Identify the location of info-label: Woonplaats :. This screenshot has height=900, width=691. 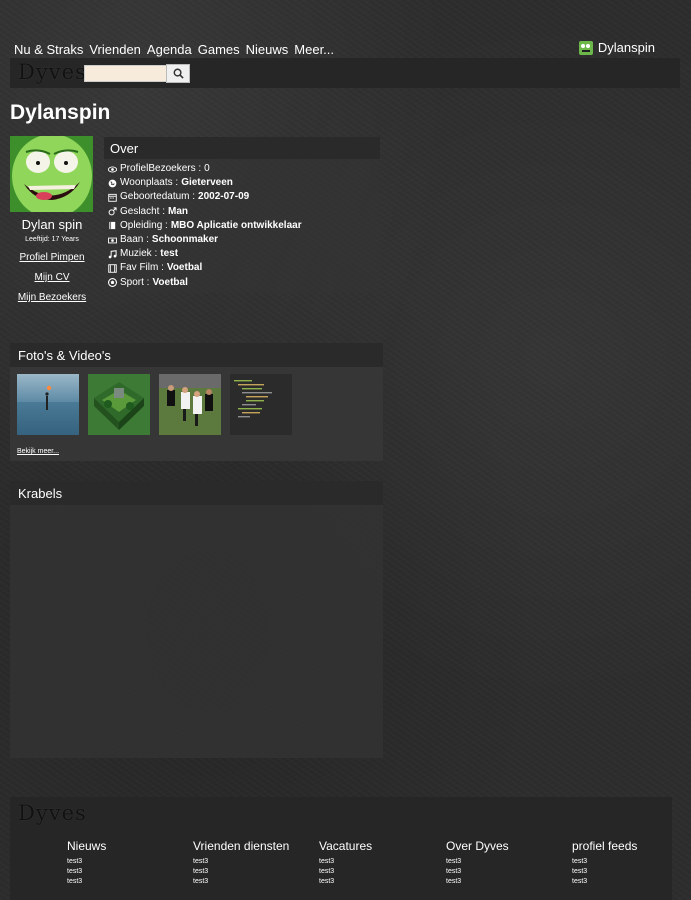
(149, 183).